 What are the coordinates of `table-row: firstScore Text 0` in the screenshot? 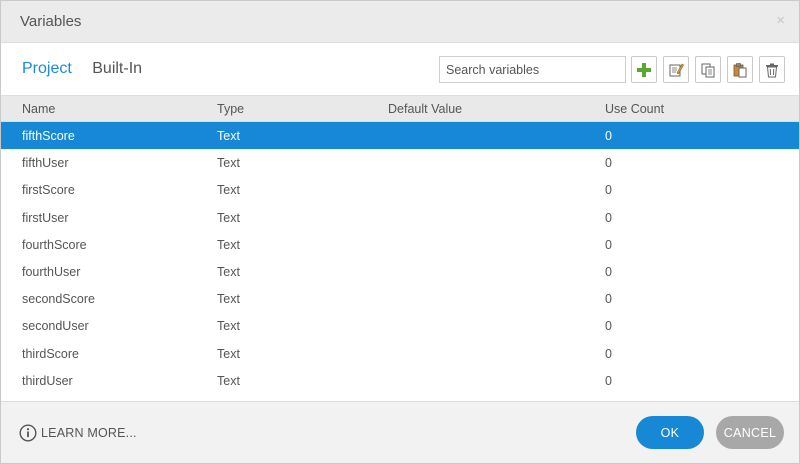 It's located at (400, 189).